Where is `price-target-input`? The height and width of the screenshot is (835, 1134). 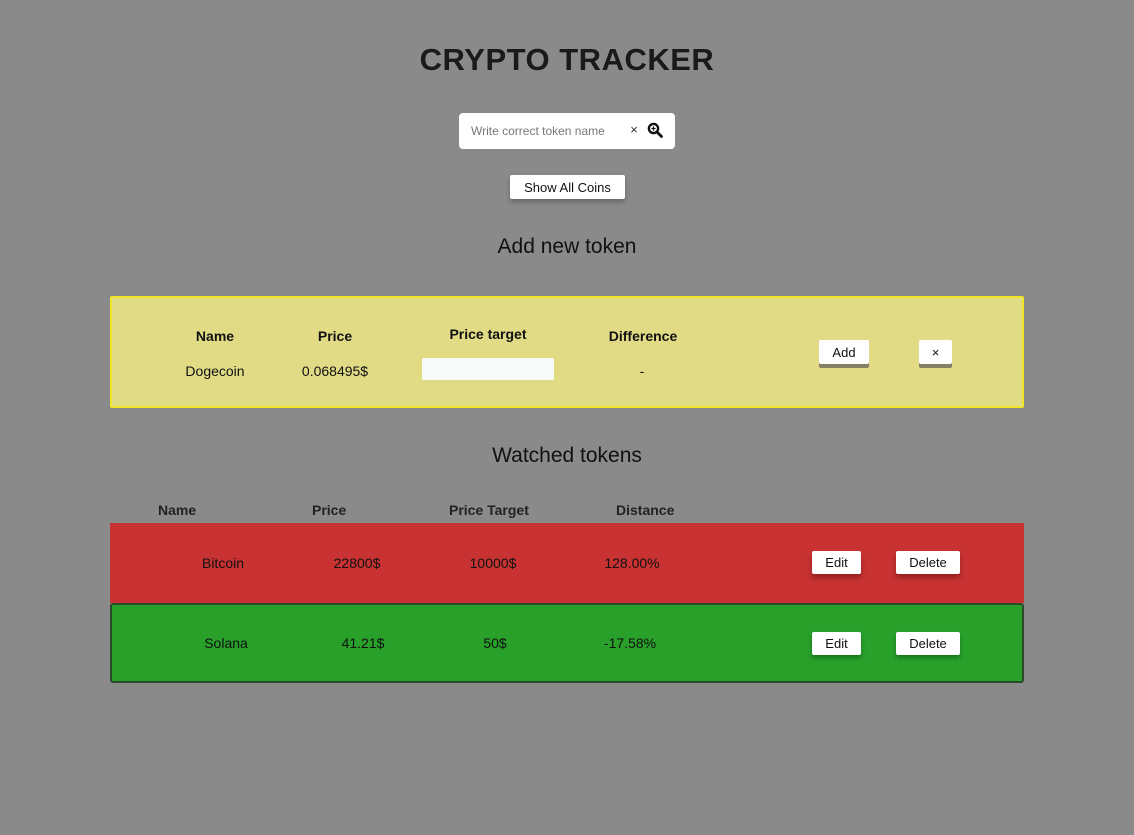 price-target-input is located at coordinates (488, 369).